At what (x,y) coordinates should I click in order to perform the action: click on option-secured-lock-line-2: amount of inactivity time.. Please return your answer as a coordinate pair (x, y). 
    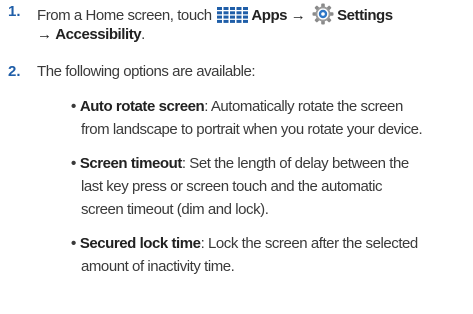
    Looking at the image, I should click on (158, 266).